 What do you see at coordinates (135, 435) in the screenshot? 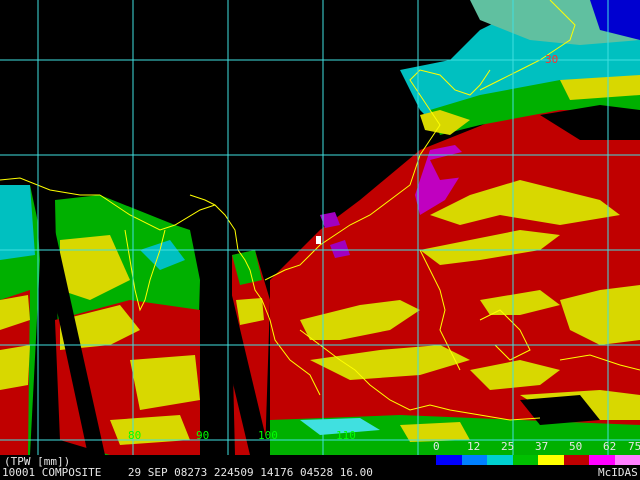
I see `lon-label-80: 80` at bounding box center [135, 435].